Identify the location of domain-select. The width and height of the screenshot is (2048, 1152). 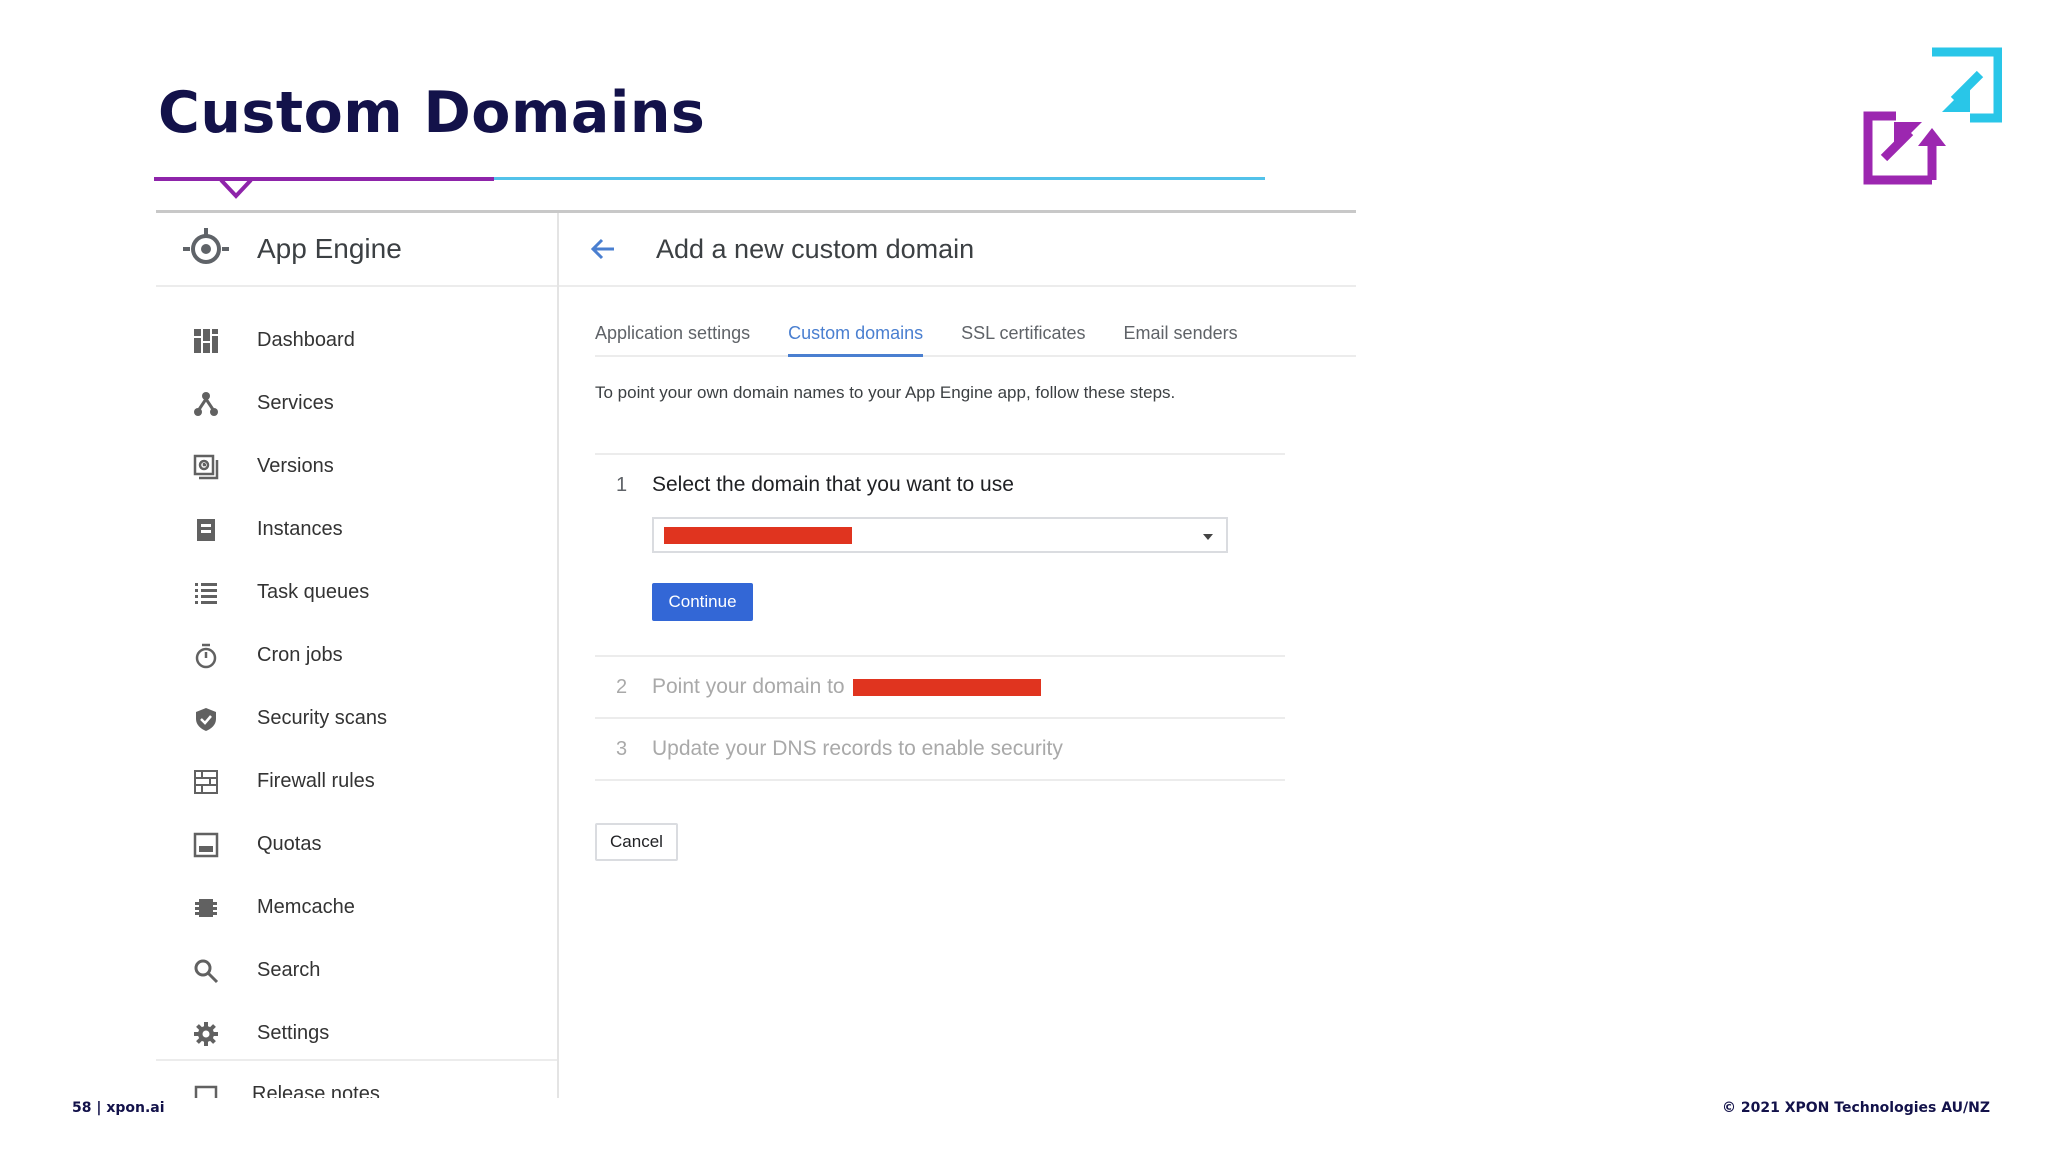
(940, 535).